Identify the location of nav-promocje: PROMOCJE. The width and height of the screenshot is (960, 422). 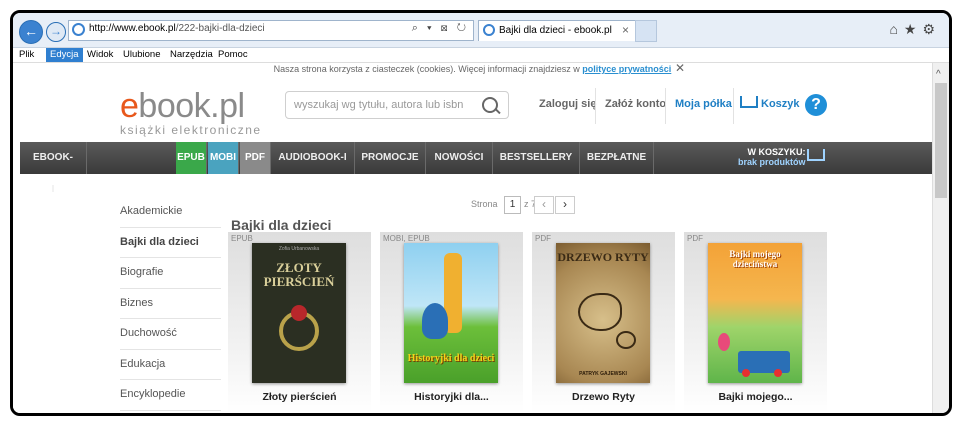
(390, 158).